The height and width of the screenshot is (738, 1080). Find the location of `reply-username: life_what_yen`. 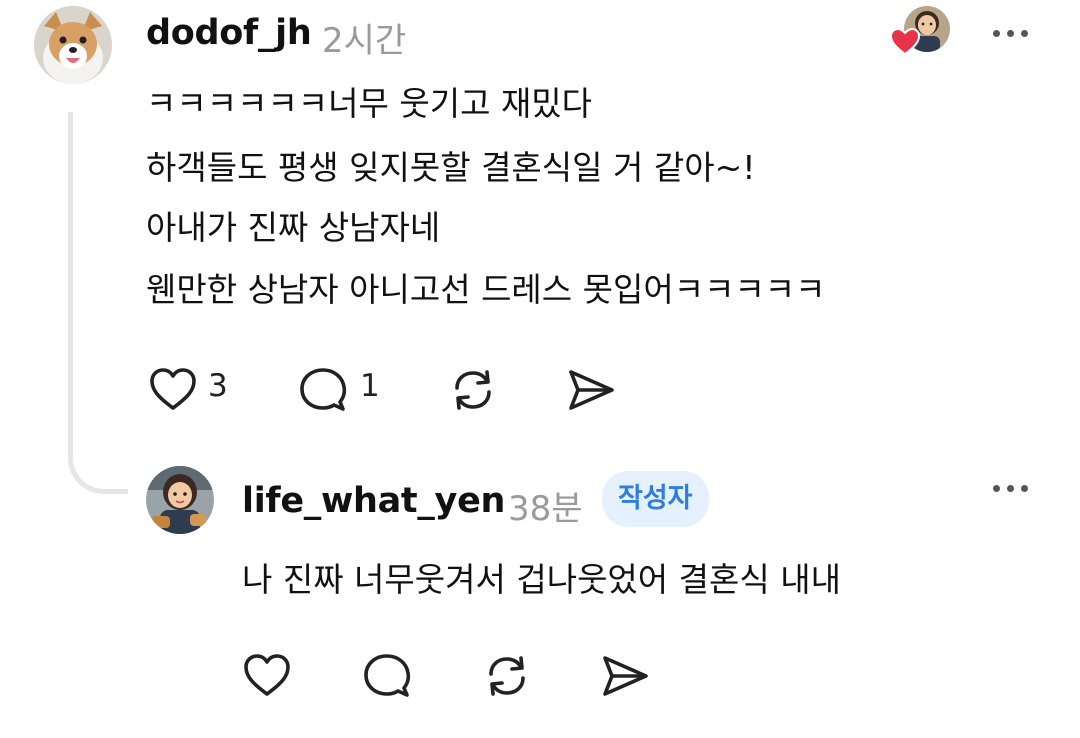

reply-username: life_what_yen is located at coordinates (373, 501).